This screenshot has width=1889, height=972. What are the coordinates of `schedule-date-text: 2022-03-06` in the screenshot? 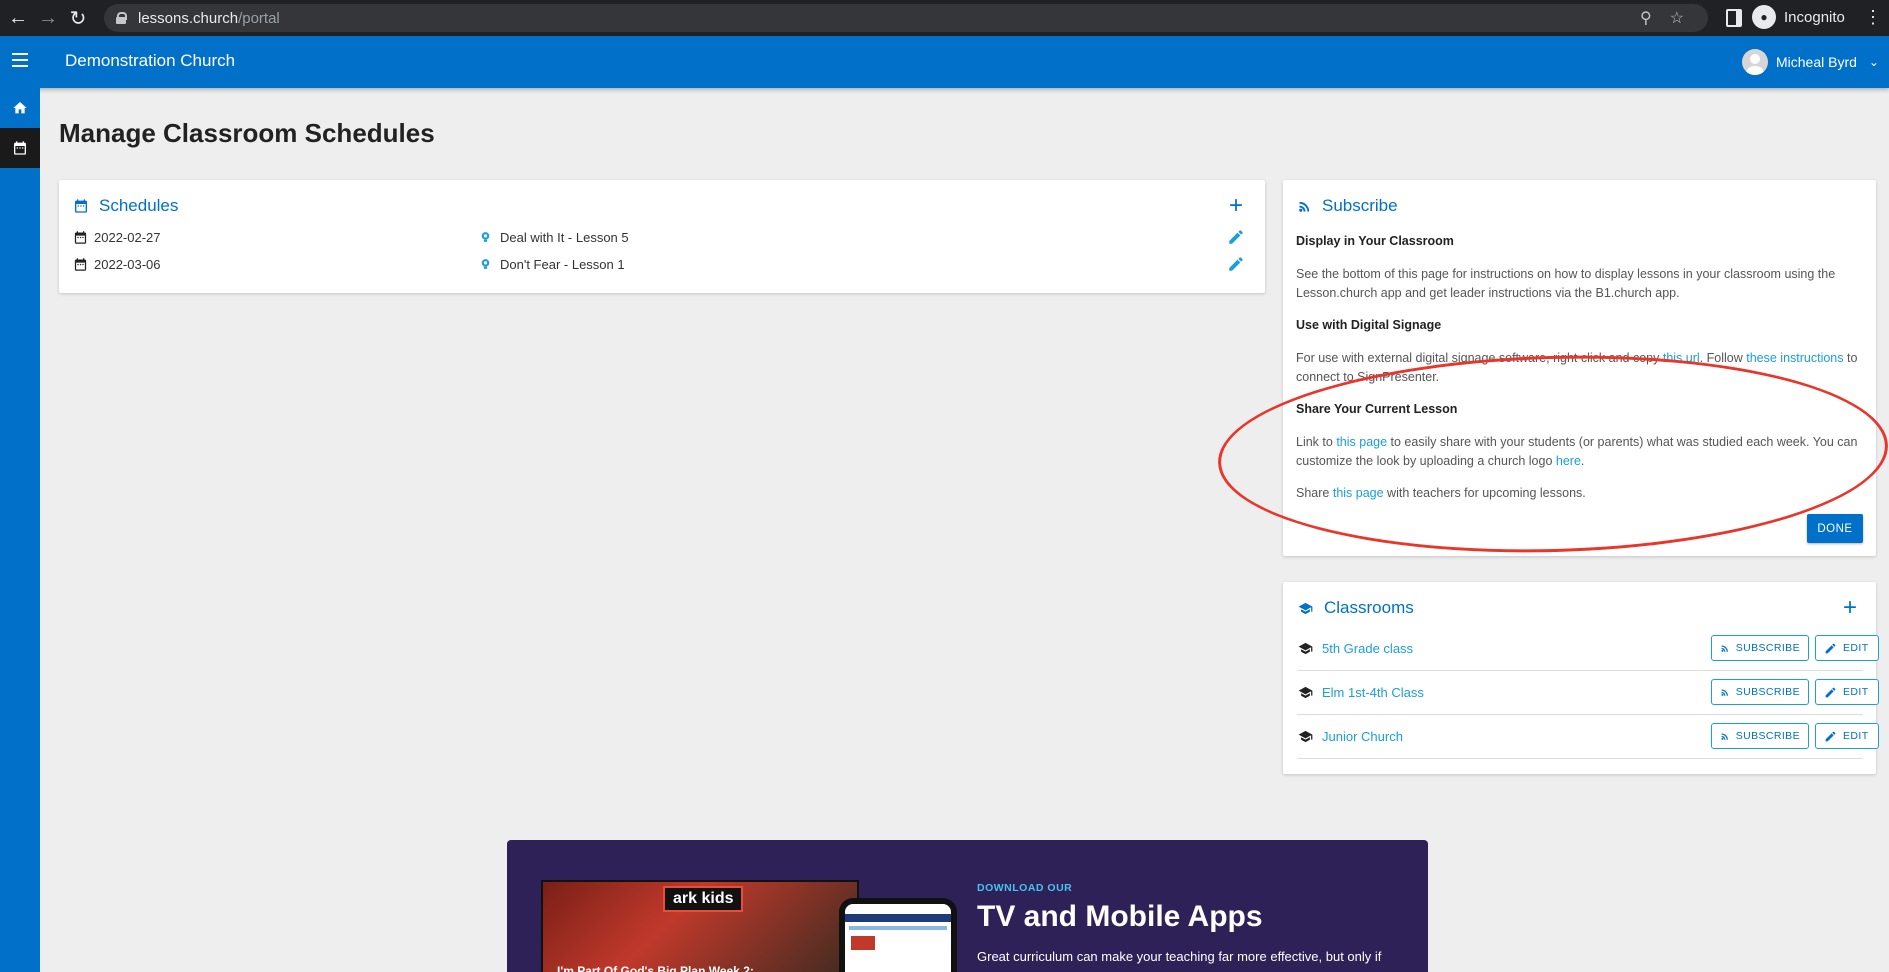 It's located at (127, 264).